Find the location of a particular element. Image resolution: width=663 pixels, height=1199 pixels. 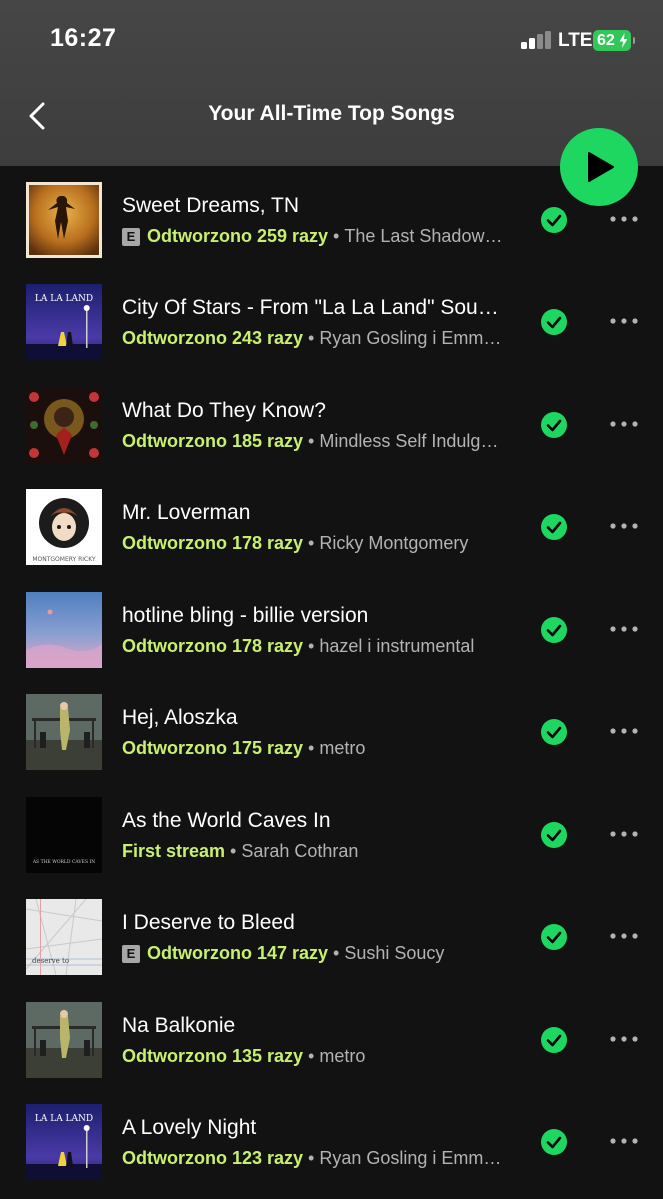

cellular-signal-icon is located at coordinates (537, 40).